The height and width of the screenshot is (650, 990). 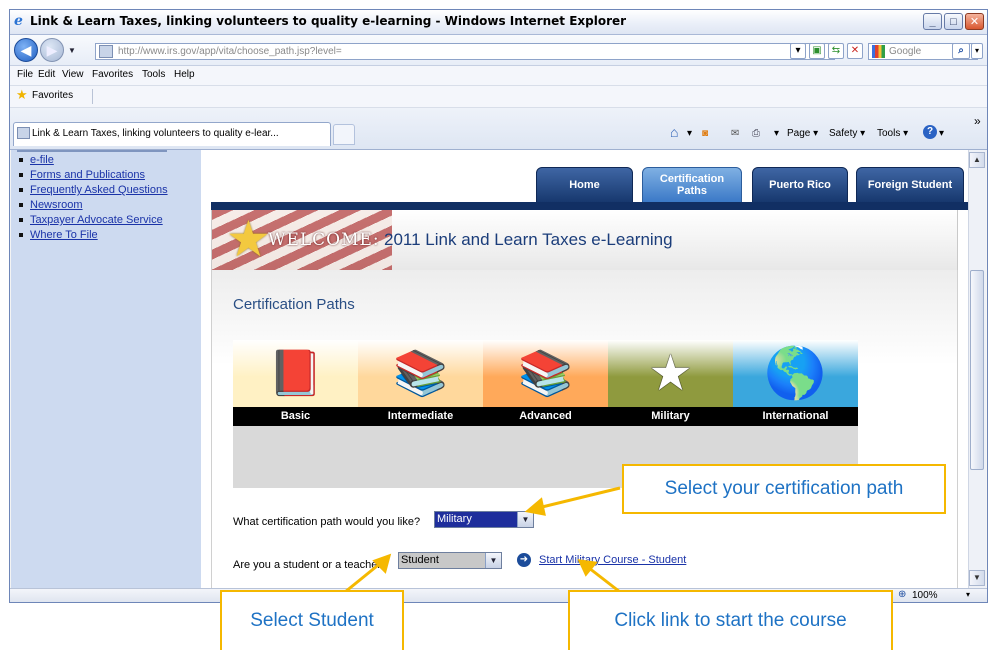 I want to click on callout-select-student: Select Student, so click(x=312, y=620).